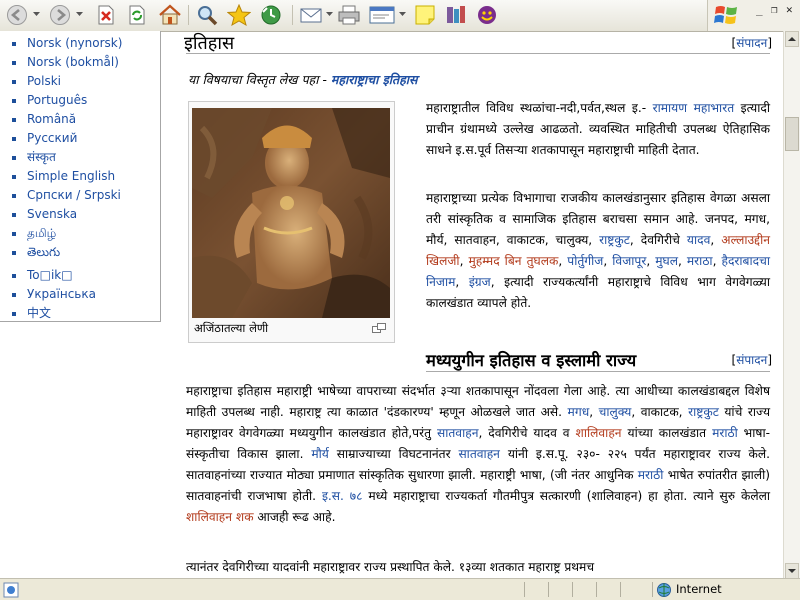 This screenshot has height=600, width=800. What do you see at coordinates (703, 412) in the screenshot?
I see `rashtrakuta-link-2: राष्ट्रकुट` at bounding box center [703, 412].